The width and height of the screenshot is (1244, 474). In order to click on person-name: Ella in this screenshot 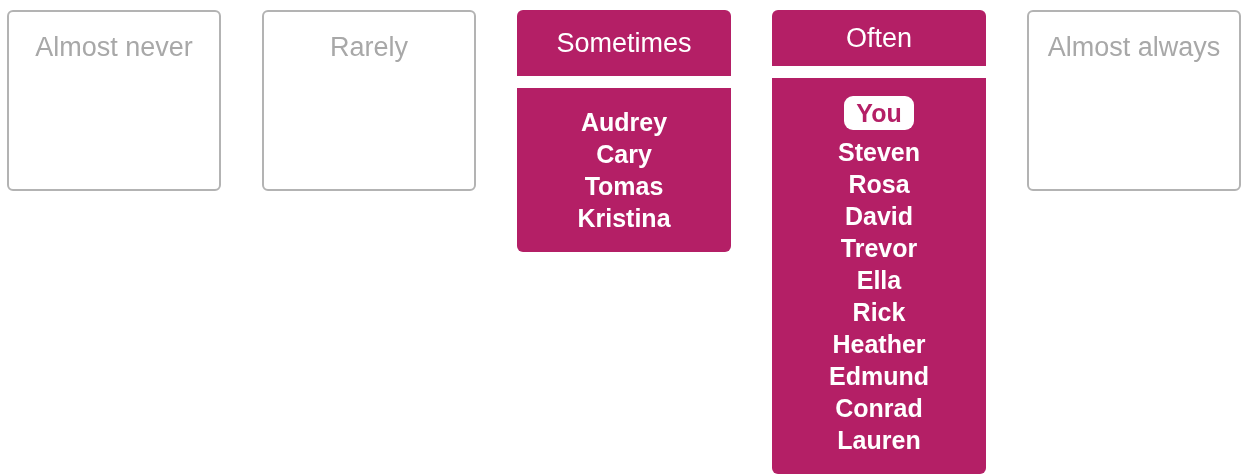, I will do `click(879, 280)`.